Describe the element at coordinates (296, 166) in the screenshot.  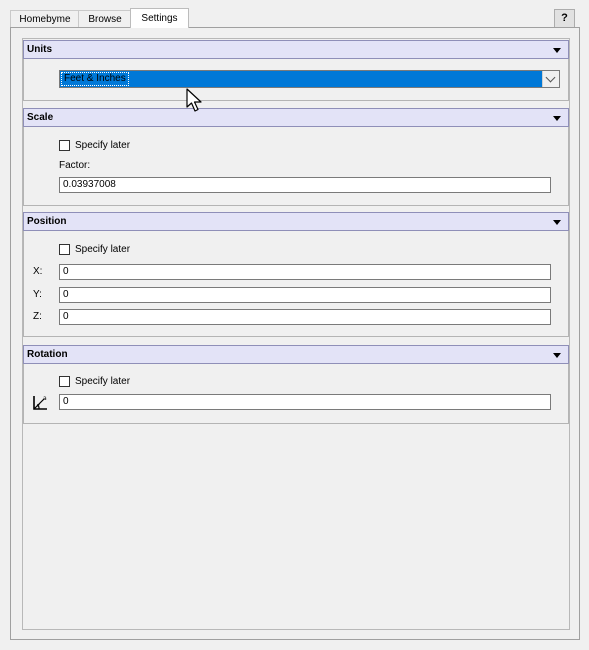
I see `scale-section-body` at that location.